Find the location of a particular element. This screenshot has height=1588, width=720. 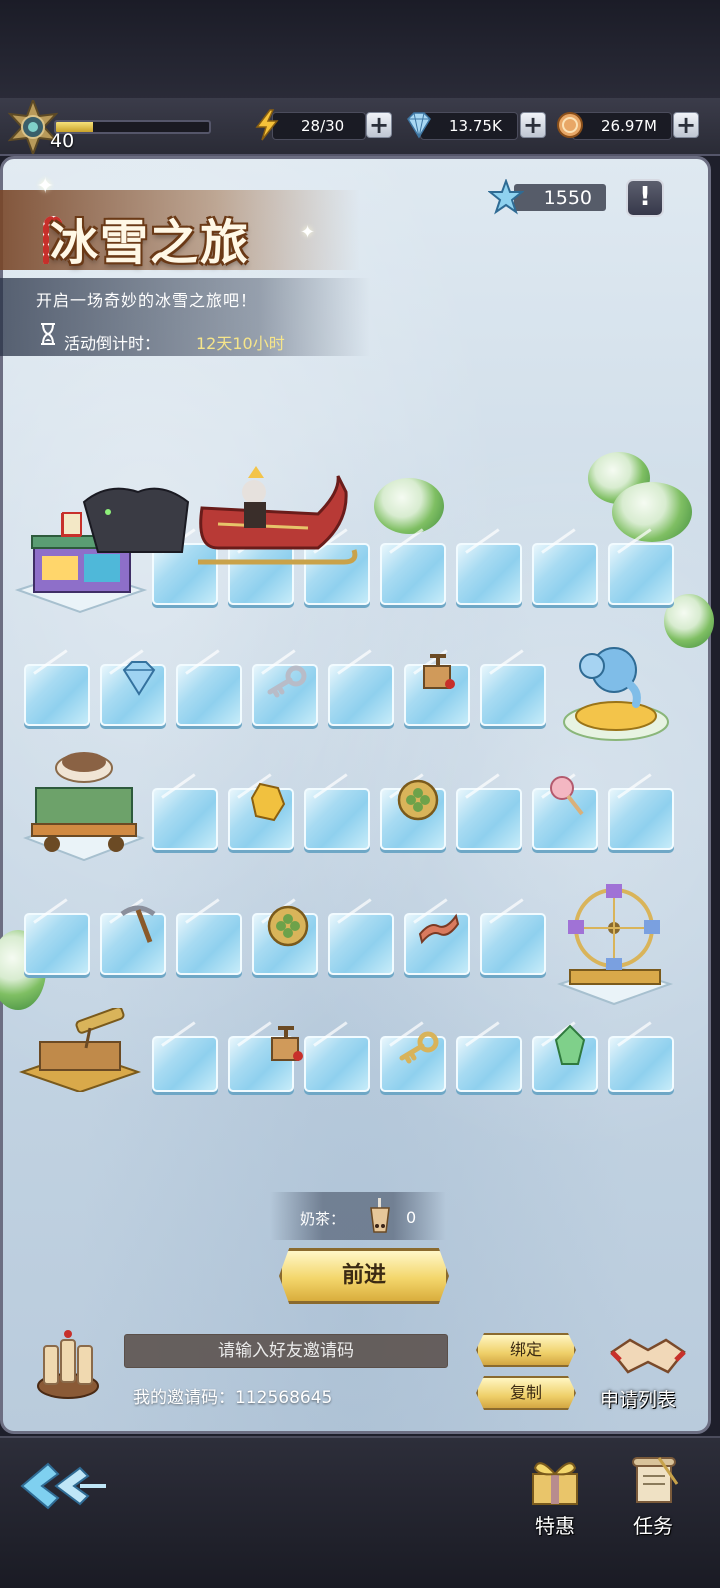

milk-tea-count: 0 is located at coordinates (411, 1217).